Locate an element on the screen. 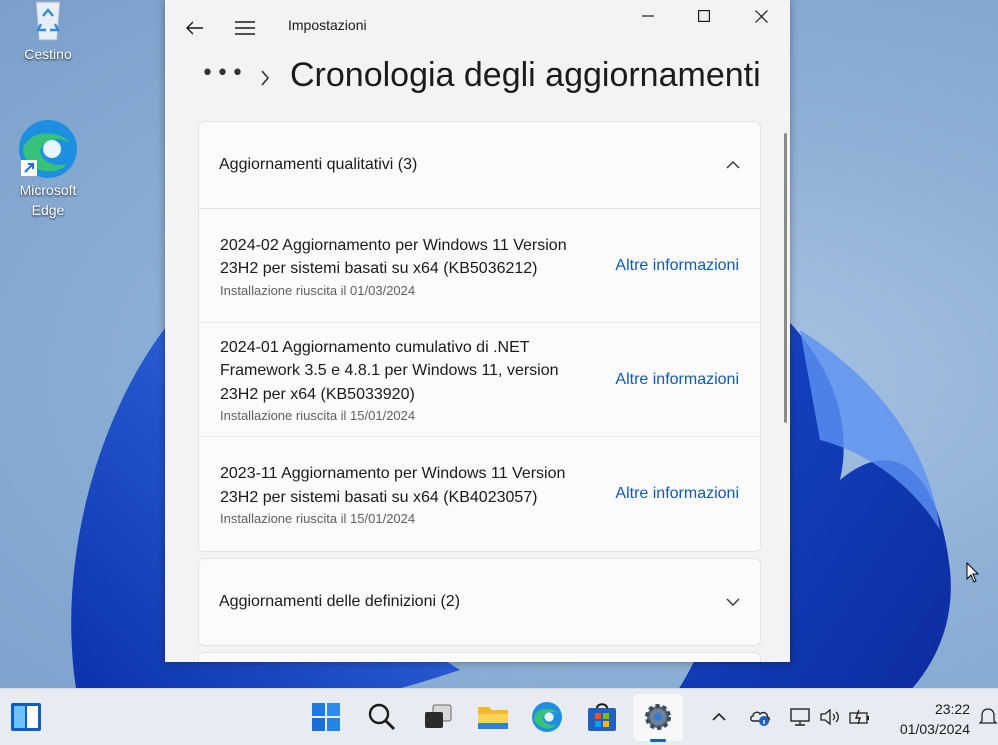  gear-icon is located at coordinates (658, 717).